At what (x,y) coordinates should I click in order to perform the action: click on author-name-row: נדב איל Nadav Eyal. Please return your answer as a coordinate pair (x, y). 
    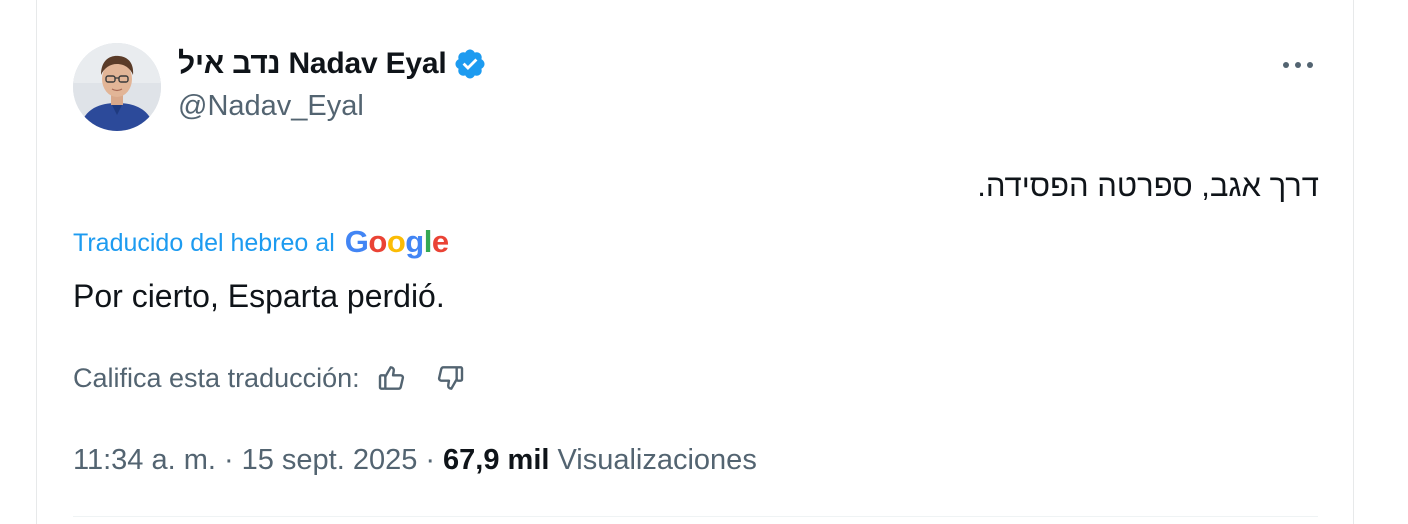
    Looking at the image, I should click on (332, 64).